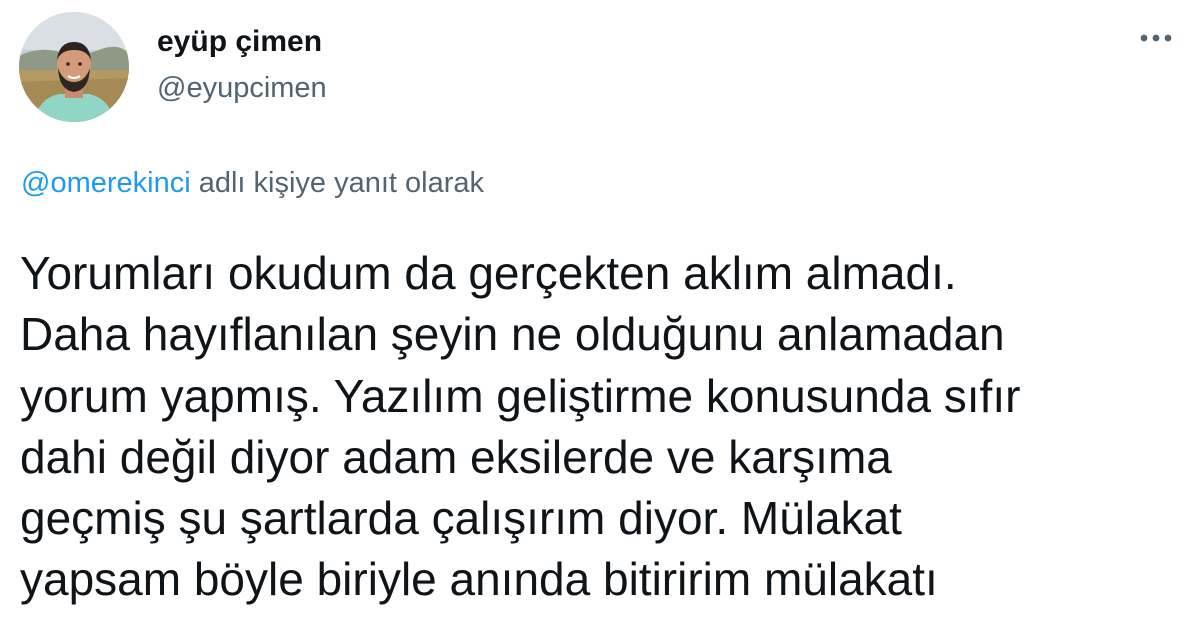 The width and height of the screenshot is (1200, 644). I want to click on reply-context-label: adlı kişiye yanıt olarak, so click(337, 183).